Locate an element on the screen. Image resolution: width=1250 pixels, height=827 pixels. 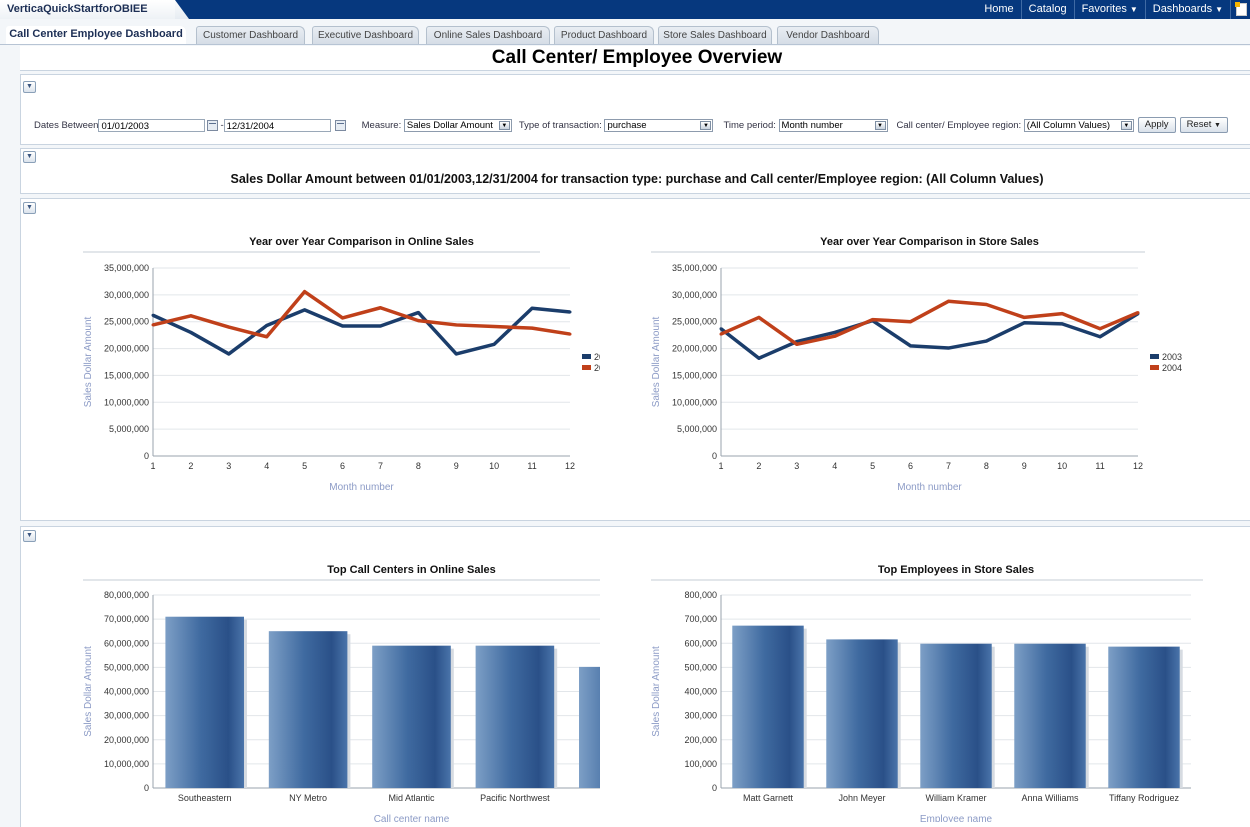
x-tick-label: 5 is located at coordinates (304, 466).